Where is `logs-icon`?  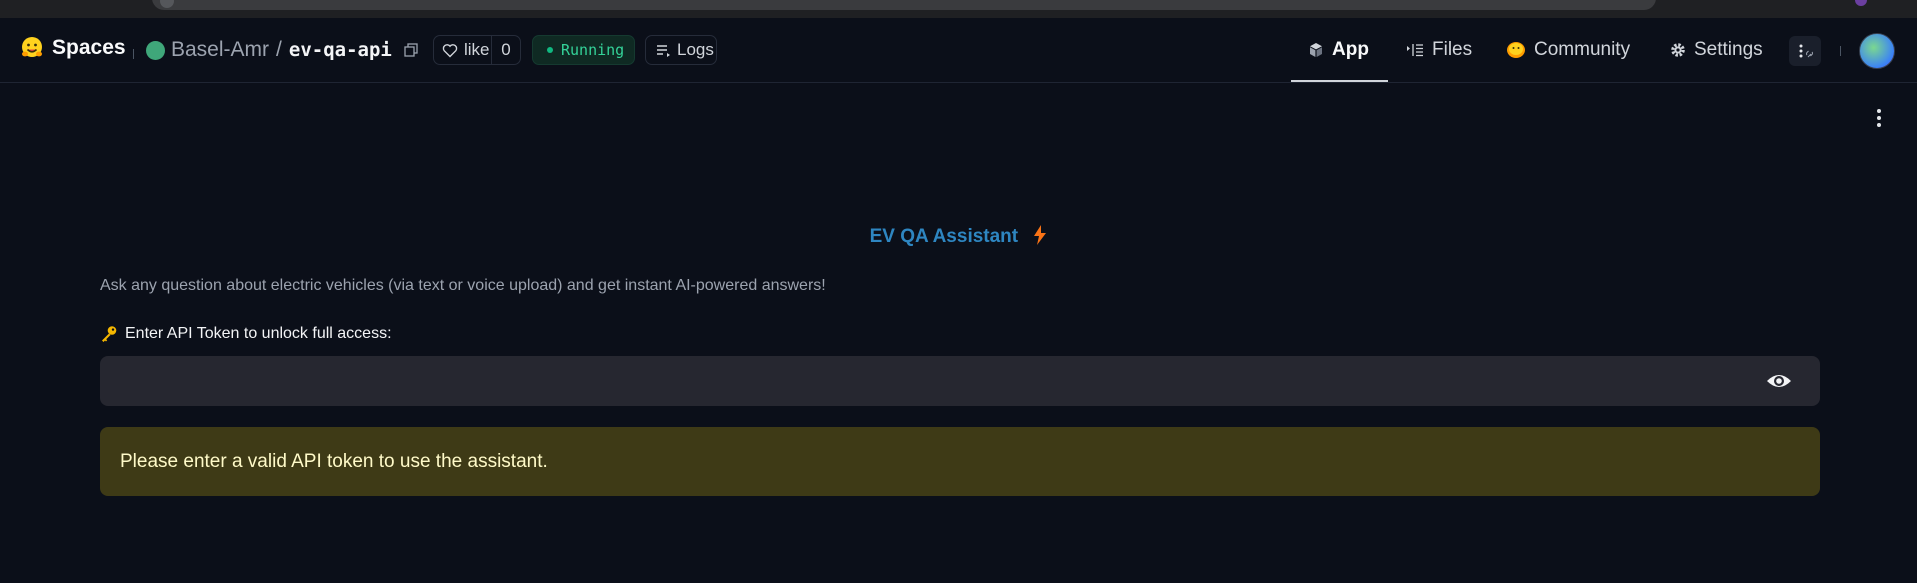 logs-icon is located at coordinates (663, 50).